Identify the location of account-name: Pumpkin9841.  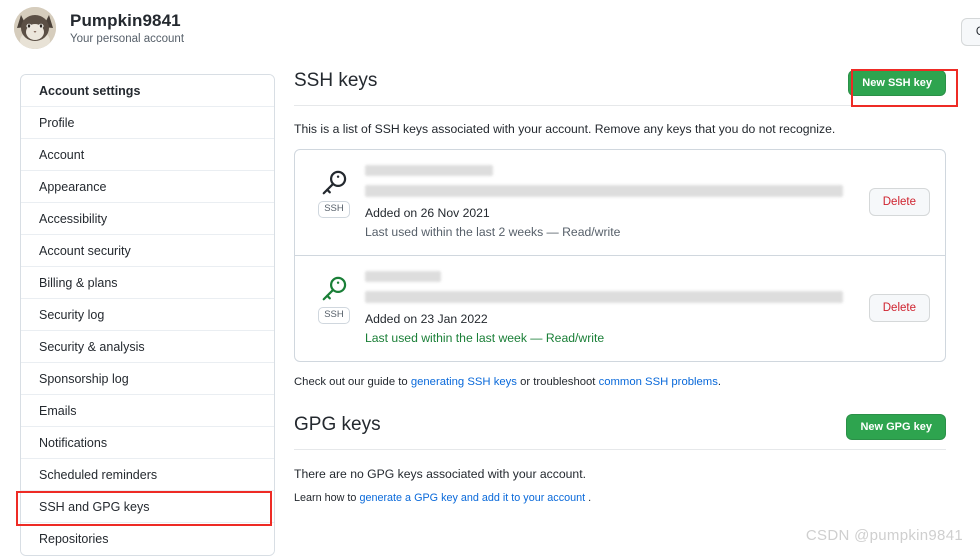
(125, 20).